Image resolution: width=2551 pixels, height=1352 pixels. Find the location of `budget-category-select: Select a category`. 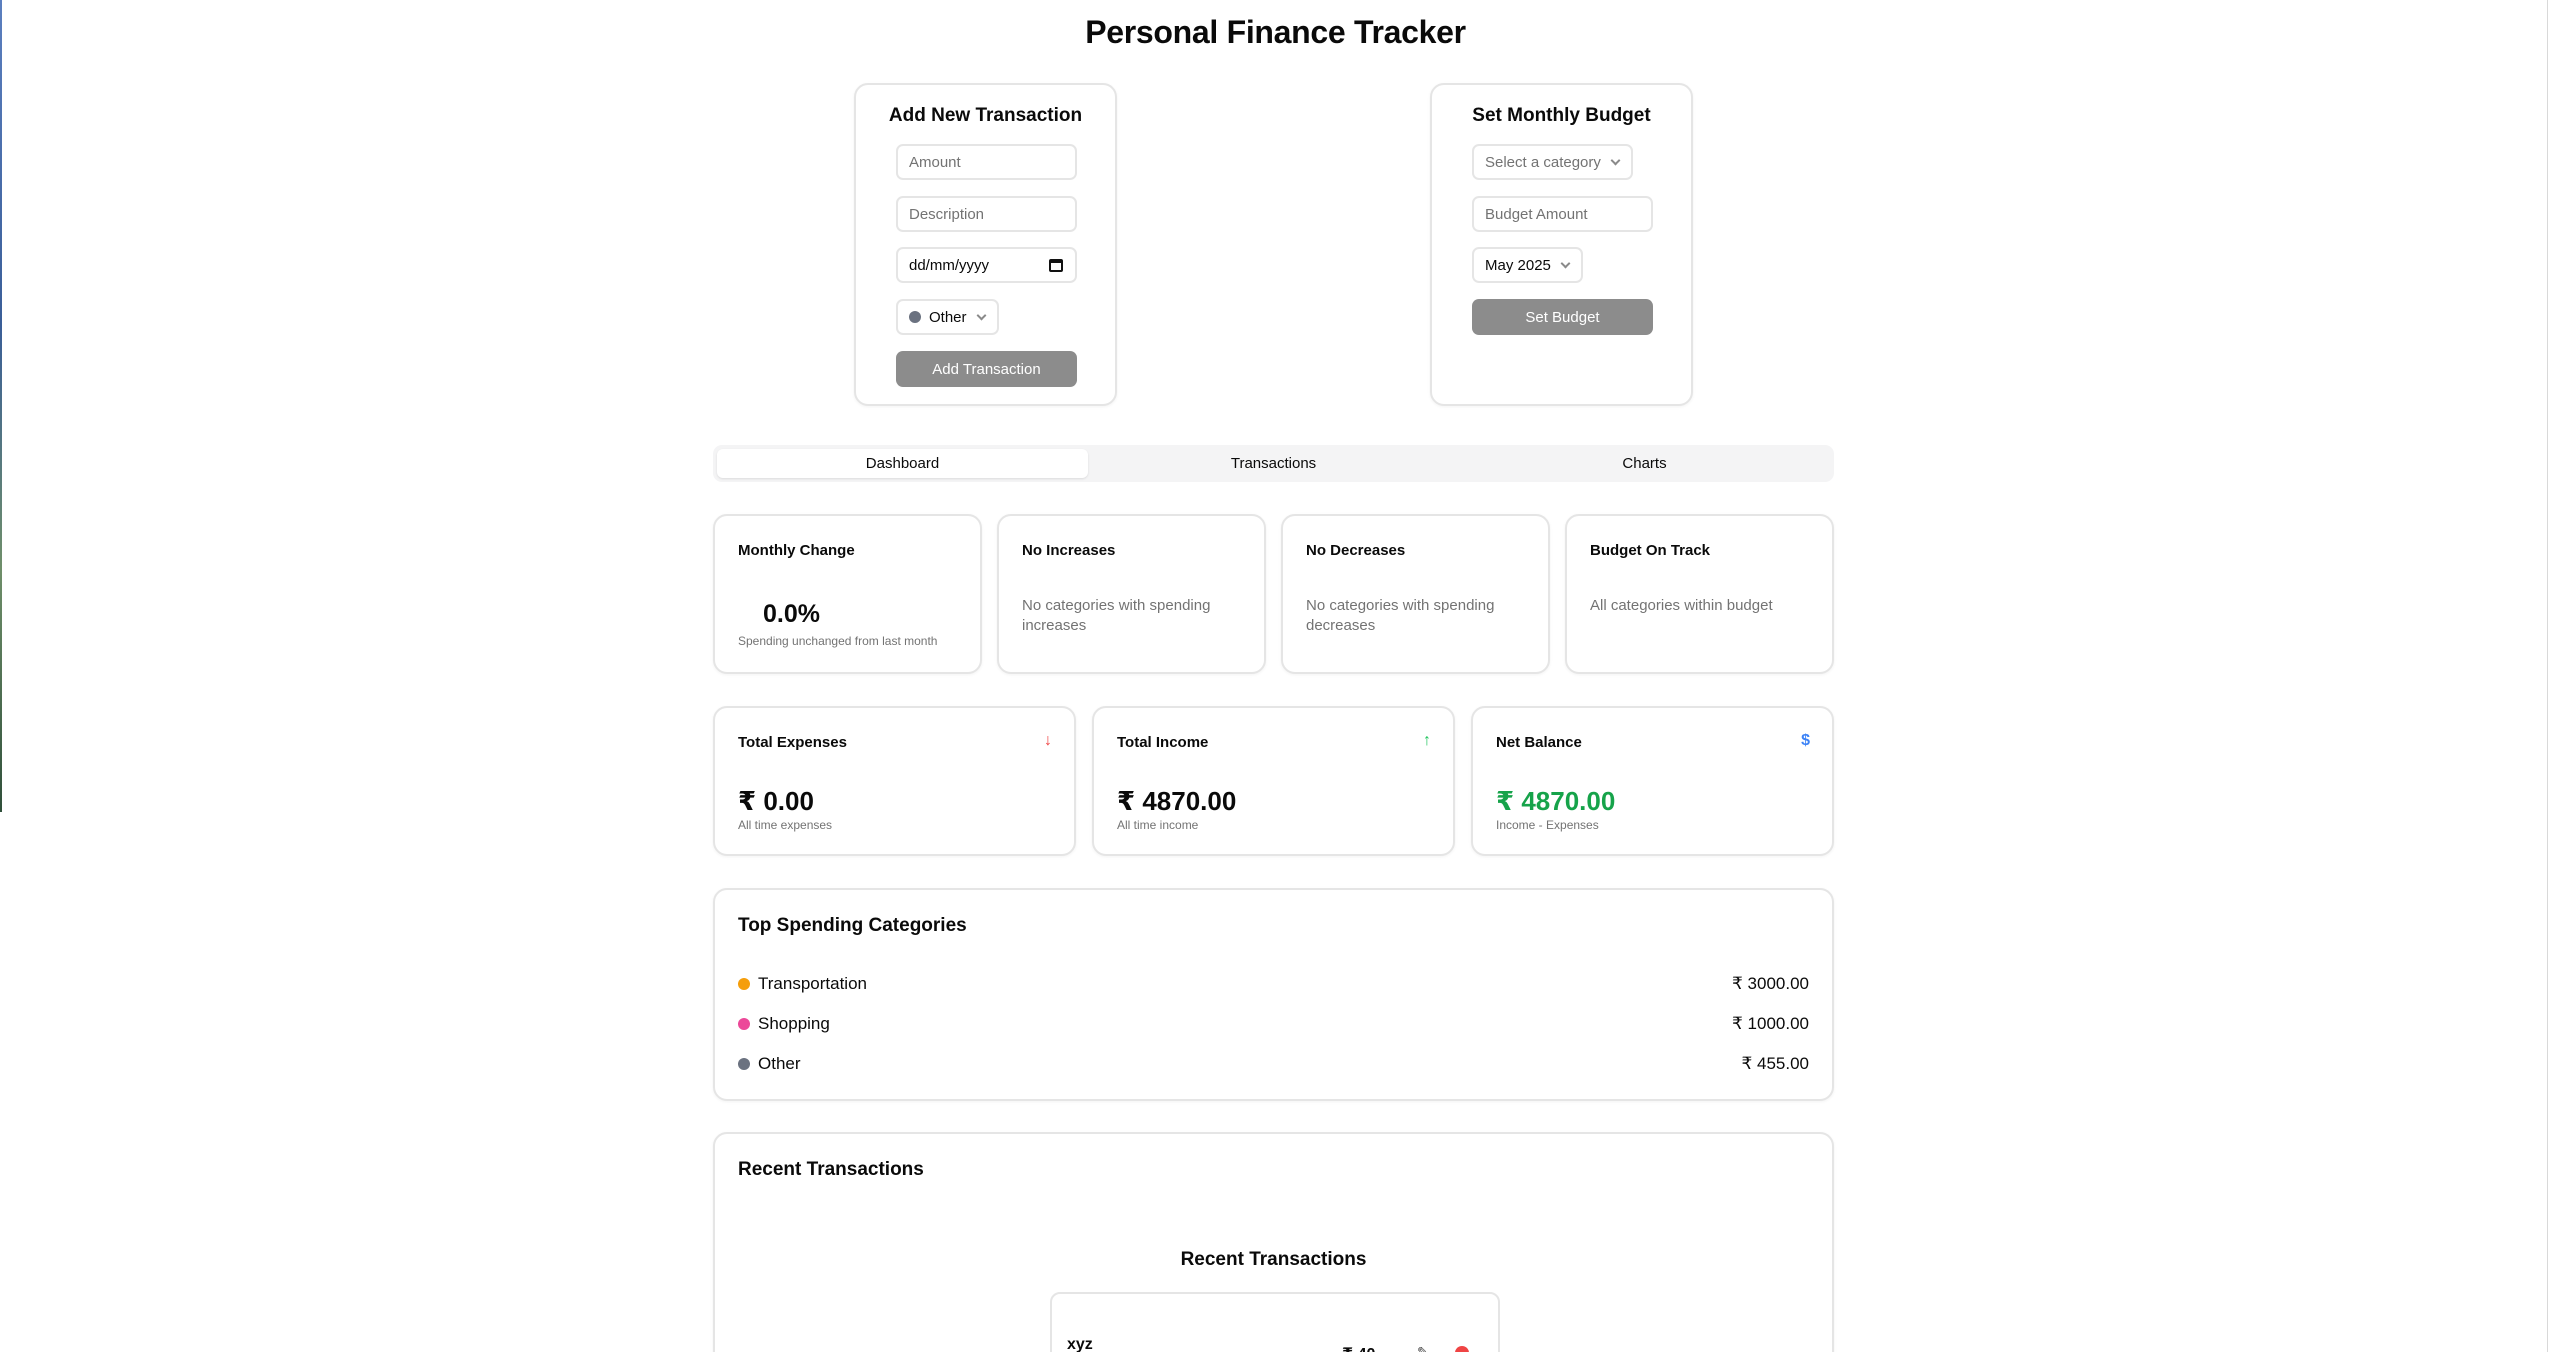

budget-category-select: Select a category is located at coordinates (1552, 162).